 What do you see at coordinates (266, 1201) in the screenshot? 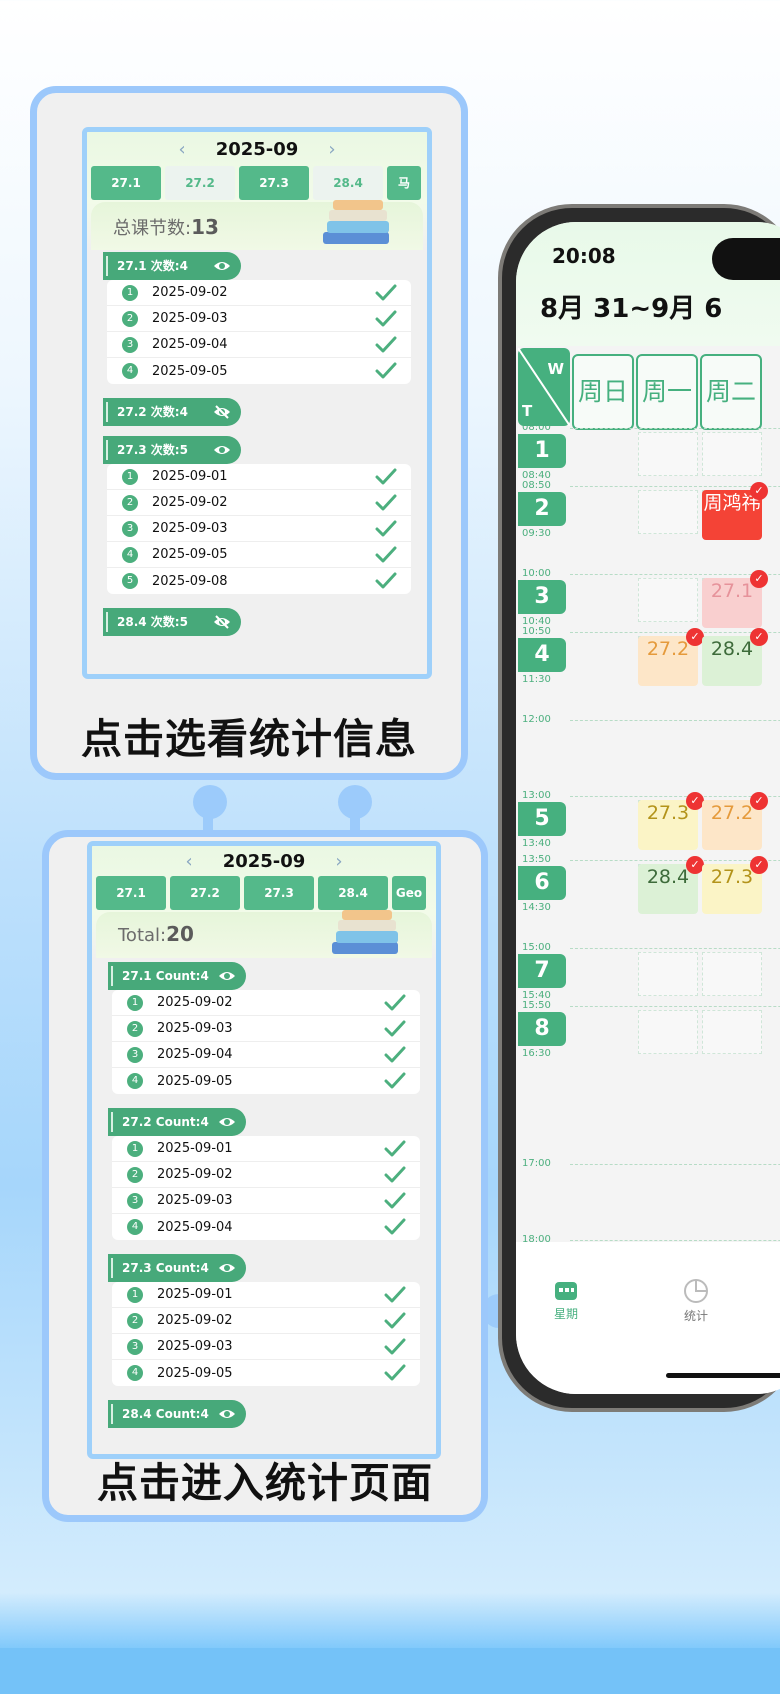
I see `stats-row: 3 2025-09-03` at bounding box center [266, 1201].